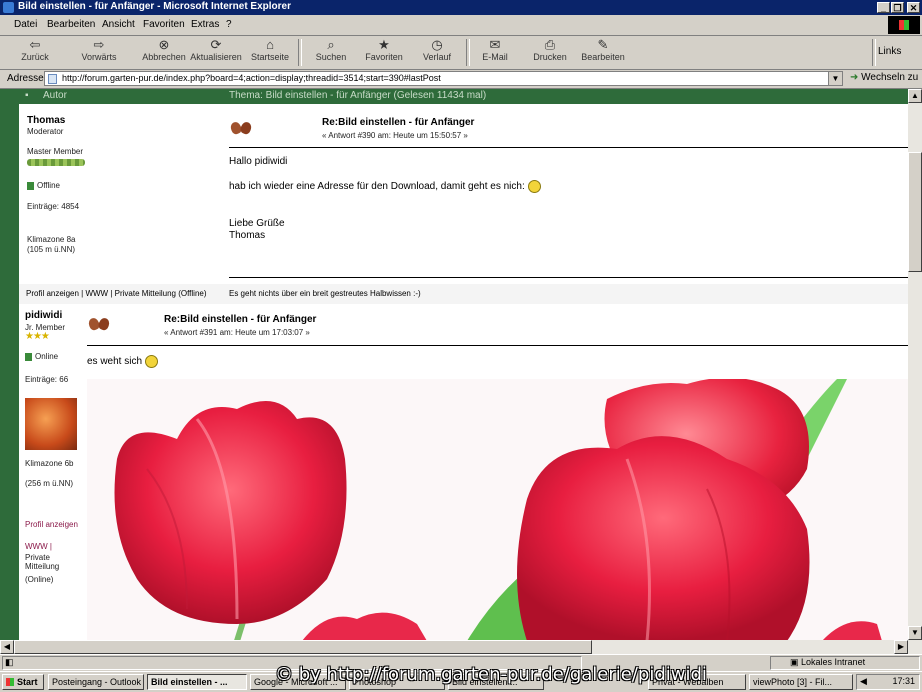  I want to click on menu-ansicht: Ansicht, so click(118, 24).